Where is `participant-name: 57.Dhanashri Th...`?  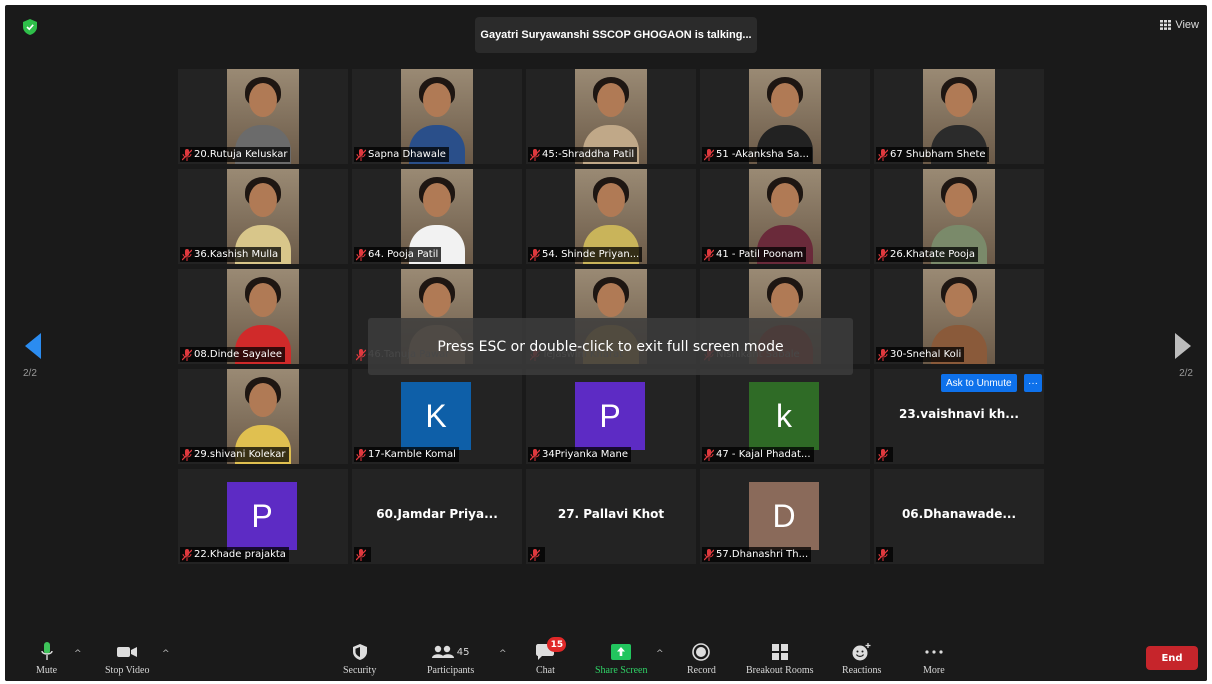
participant-name: 57.Dhanashri Th... is located at coordinates (762, 554).